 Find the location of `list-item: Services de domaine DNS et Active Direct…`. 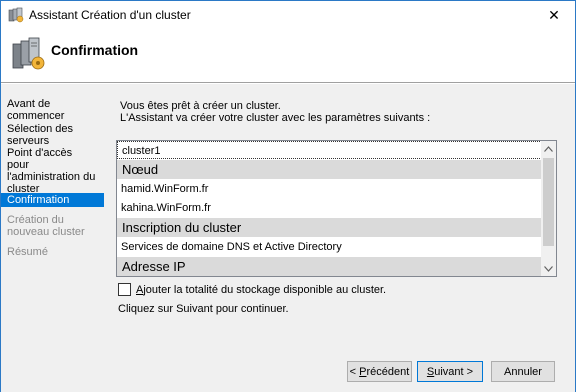

list-item: Services de domaine DNS et Active Direct… is located at coordinates (329, 247).